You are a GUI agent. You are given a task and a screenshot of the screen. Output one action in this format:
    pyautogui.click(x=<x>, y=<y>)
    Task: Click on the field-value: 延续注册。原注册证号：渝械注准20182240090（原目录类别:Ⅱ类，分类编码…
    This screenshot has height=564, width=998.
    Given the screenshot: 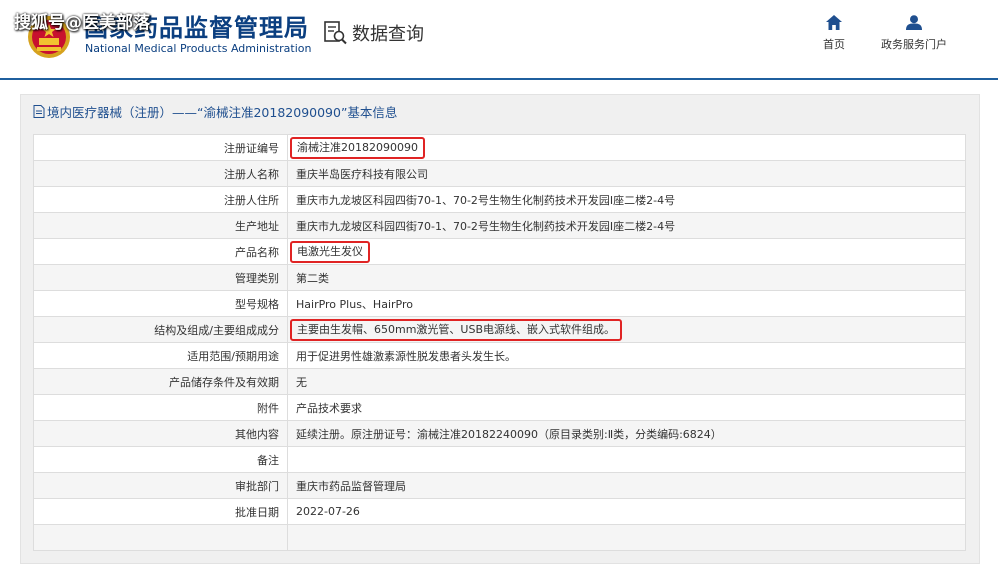 What is the action you would take?
    pyautogui.click(x=626, y=433)
    